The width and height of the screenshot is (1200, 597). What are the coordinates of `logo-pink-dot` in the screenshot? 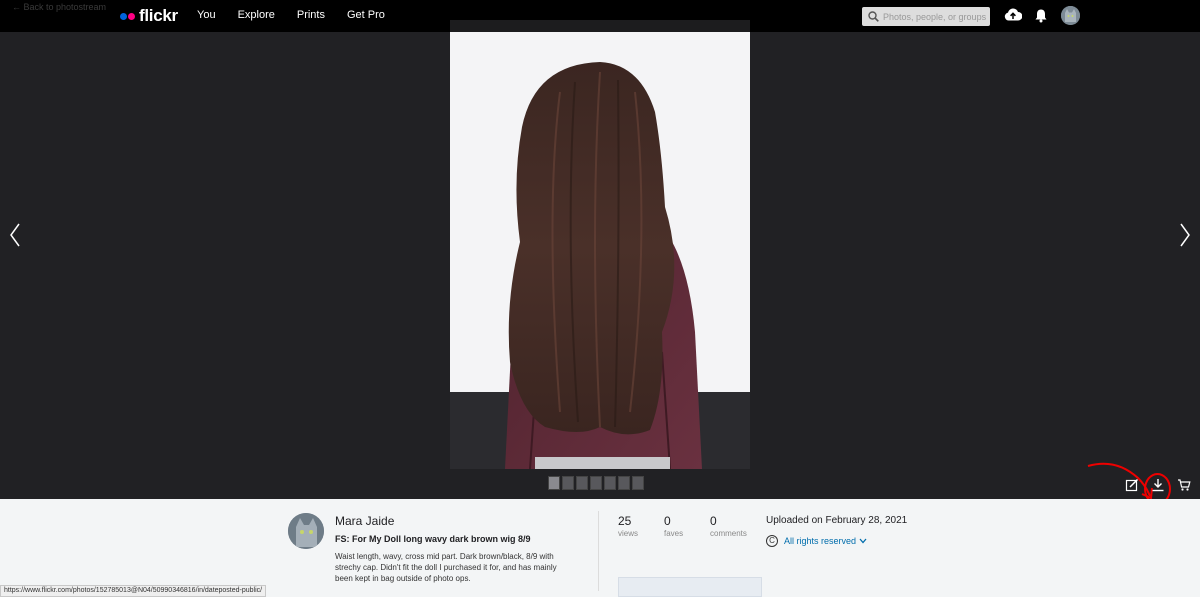 It's located at (131, 16).